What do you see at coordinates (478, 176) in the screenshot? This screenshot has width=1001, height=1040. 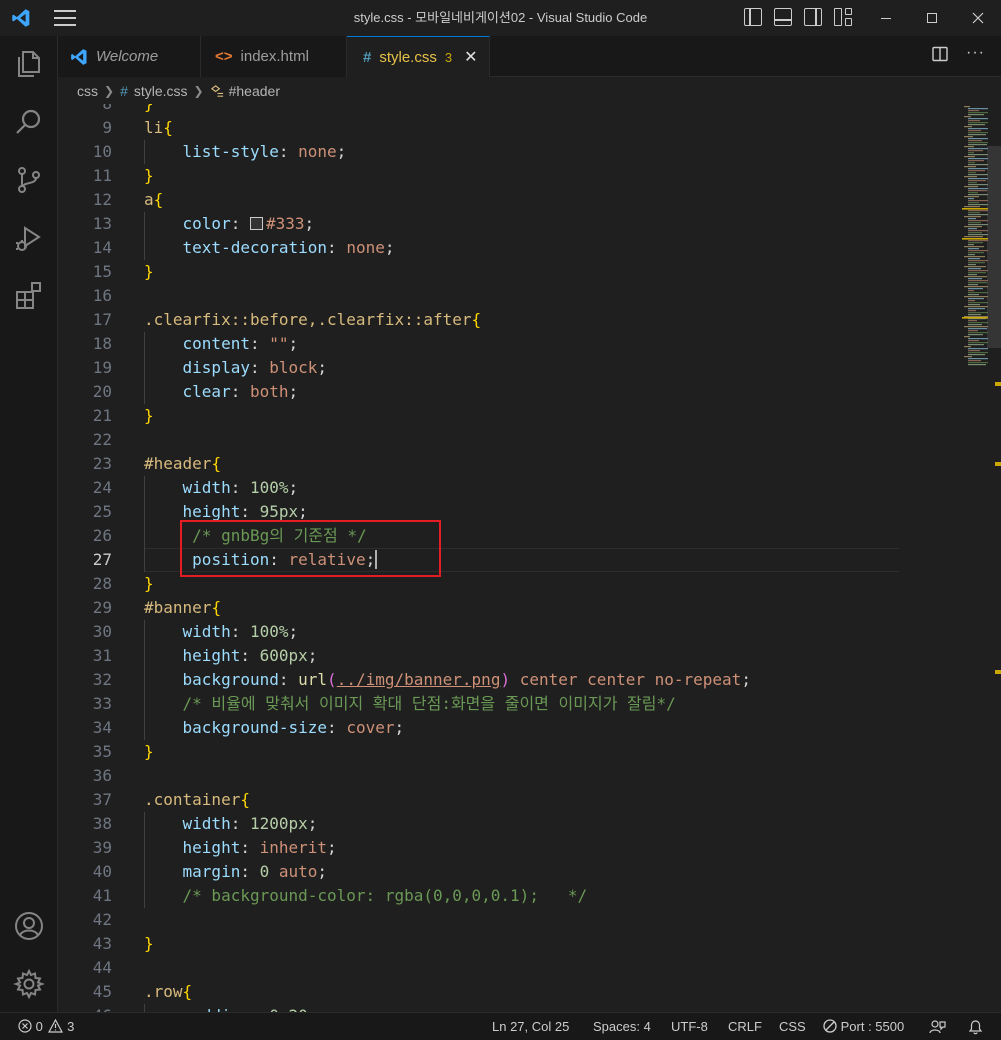 I see `code-line: 11}` at bounding box center [478, 176].